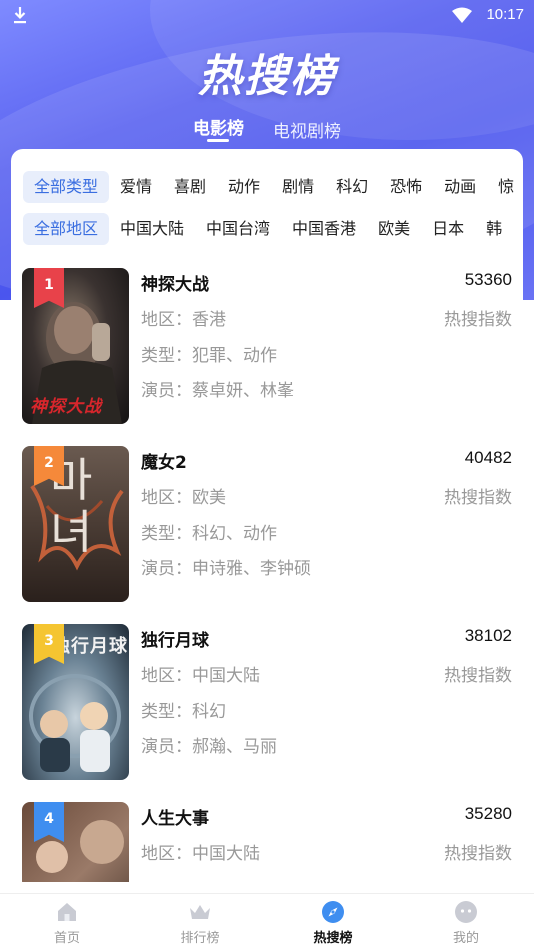 The width and height of the screenshot is (534, 949). I want to click on filter-region-hongkong: 中国香港, so click(324, 229).